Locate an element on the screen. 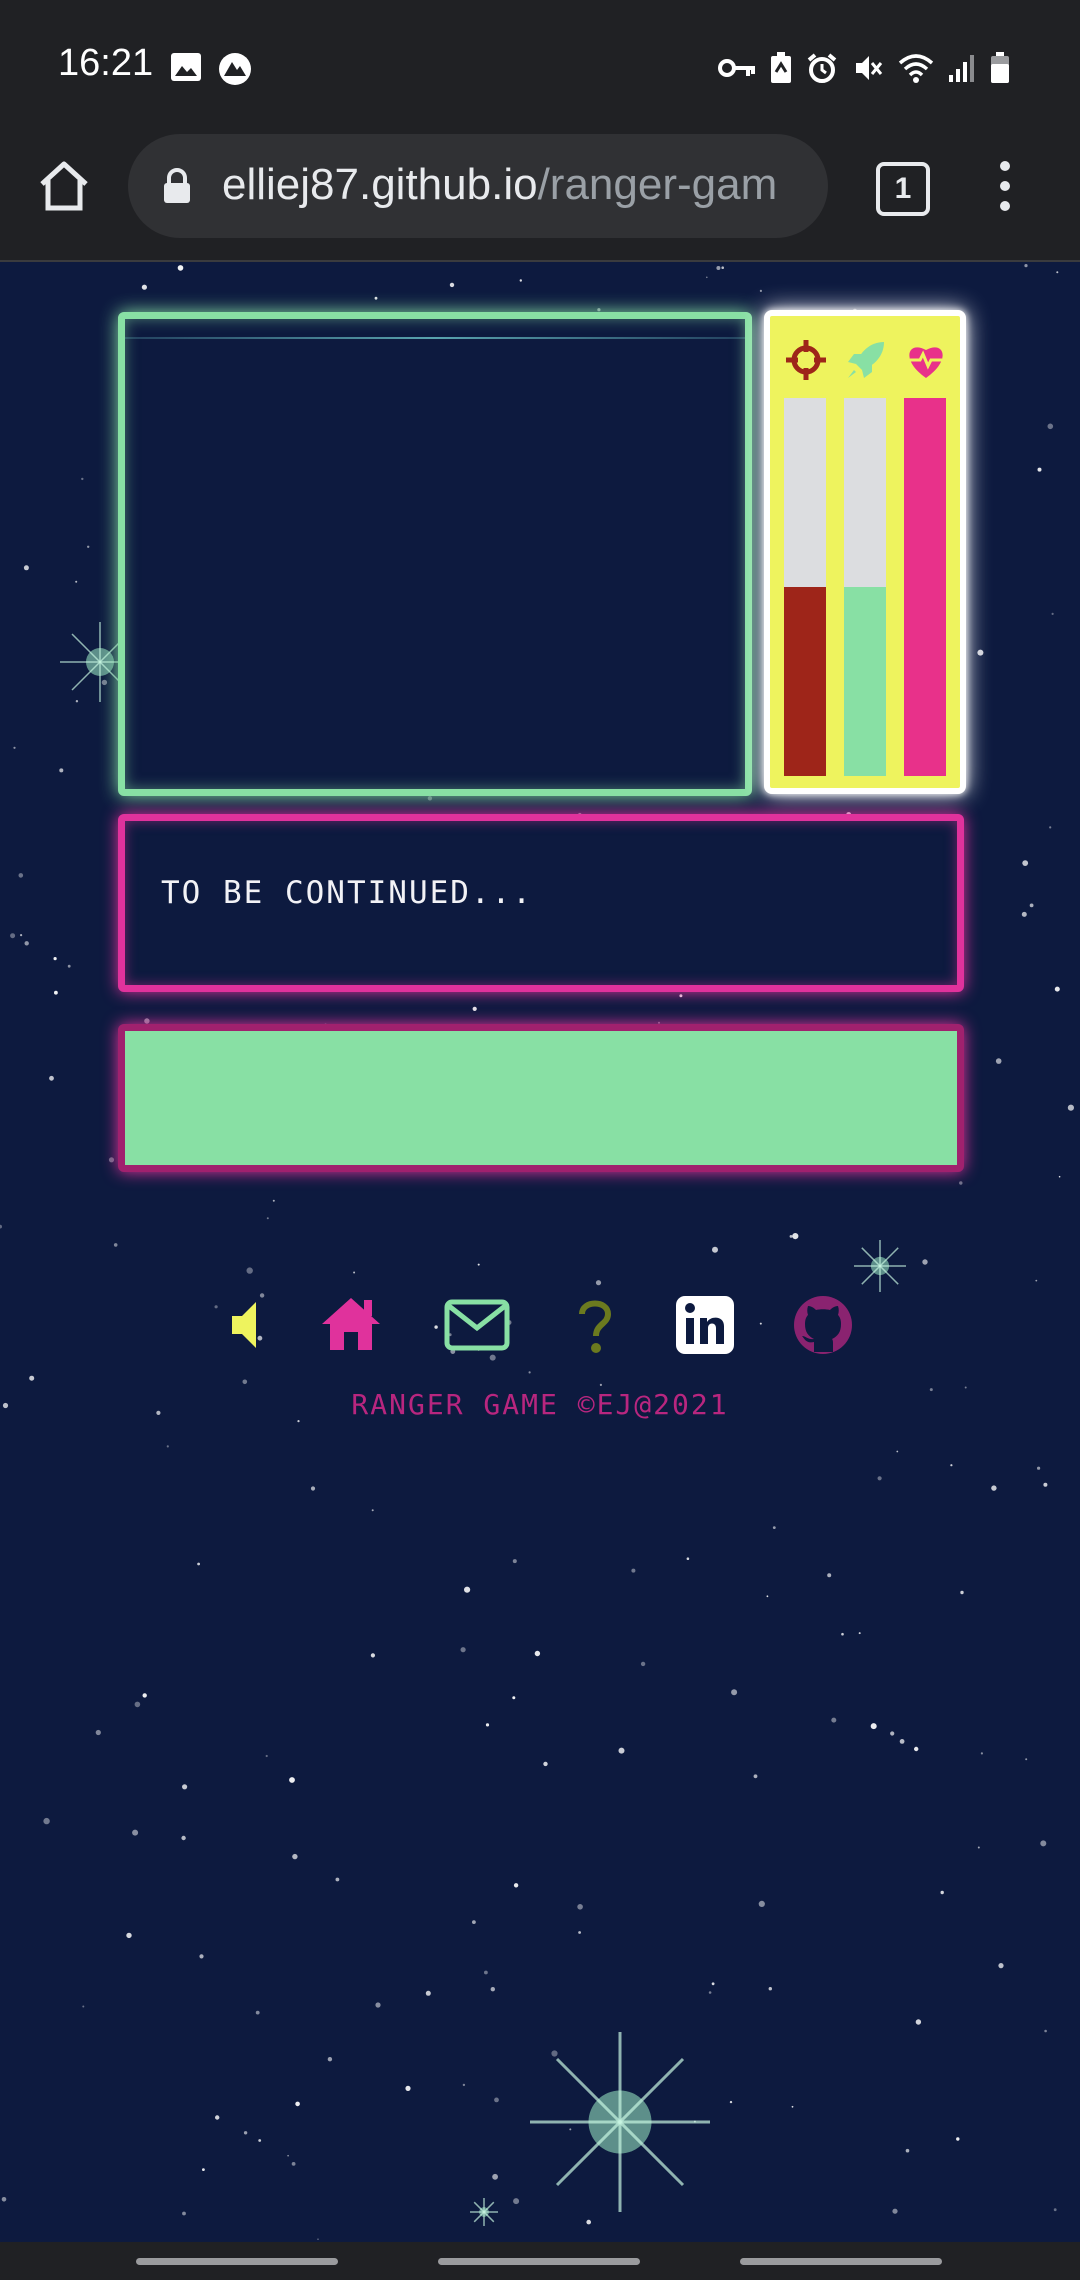 The height and width of the screenshot is (2280, 1080). status-time: 16:21 is located at coordinates (106, 63).